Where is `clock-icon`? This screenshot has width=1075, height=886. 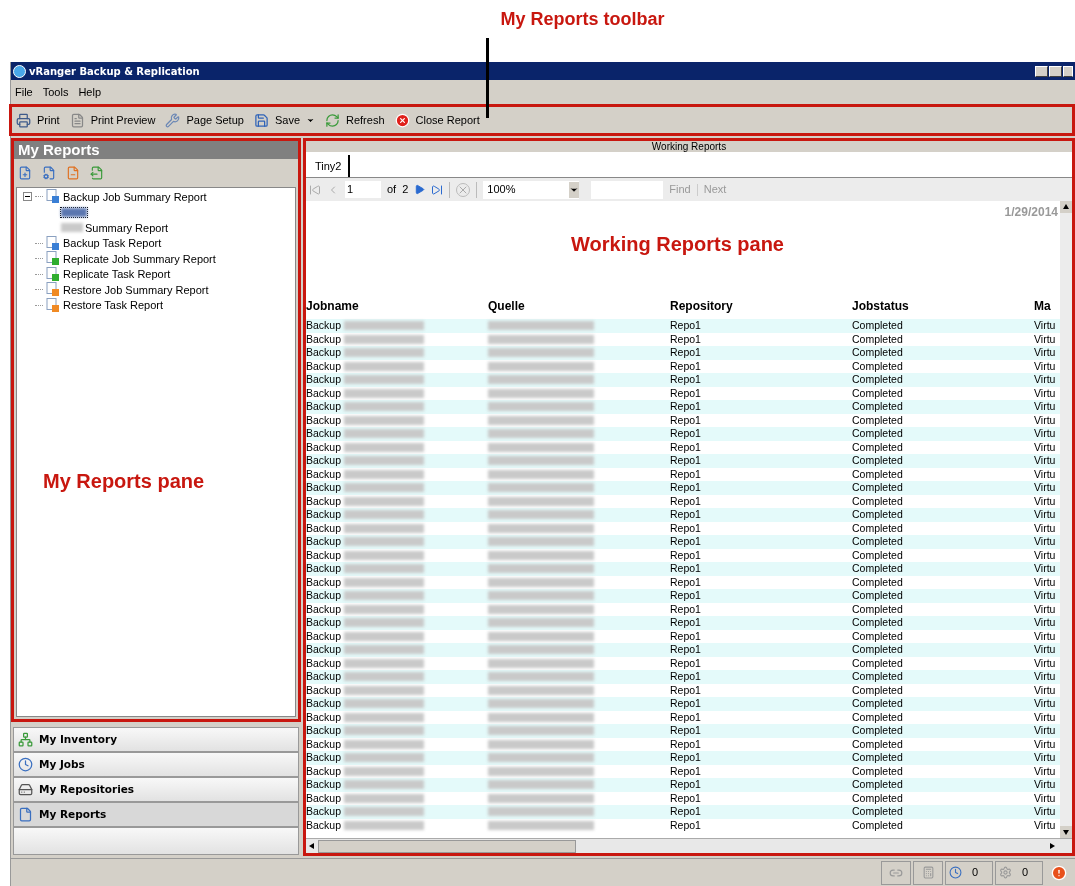
clock-icon is located at coordinates (955, 872).